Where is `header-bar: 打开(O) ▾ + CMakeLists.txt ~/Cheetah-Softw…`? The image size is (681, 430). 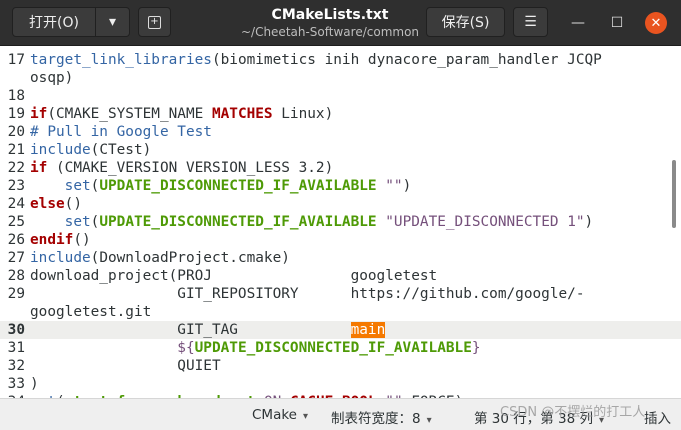
header-bar: 打开(O) ▾ + CMakeLists.txt ~/Cheetah-Softw… is located at coordinates (340, 23).